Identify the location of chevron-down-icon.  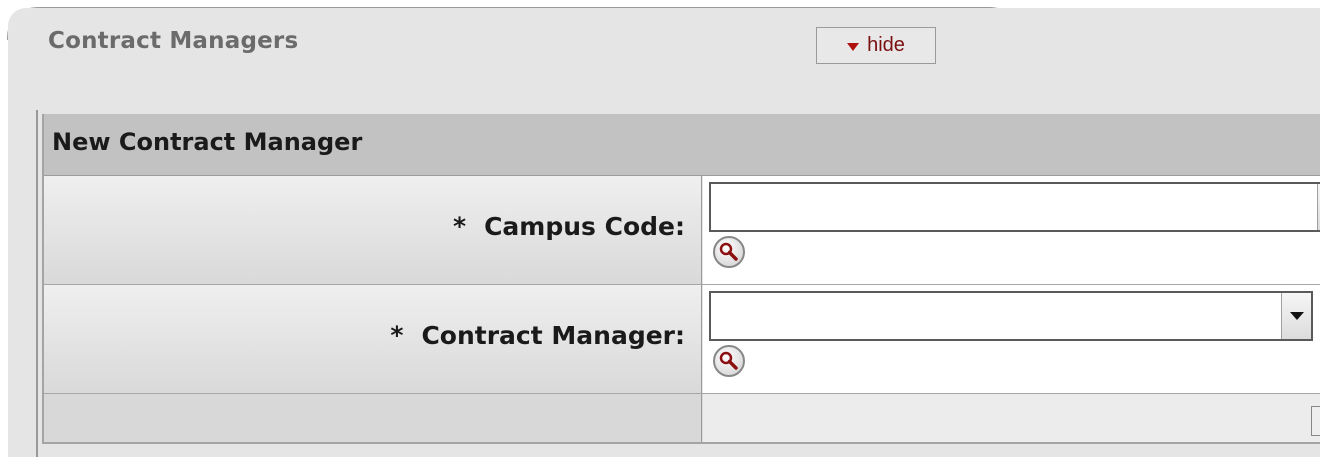
(1296, 316).